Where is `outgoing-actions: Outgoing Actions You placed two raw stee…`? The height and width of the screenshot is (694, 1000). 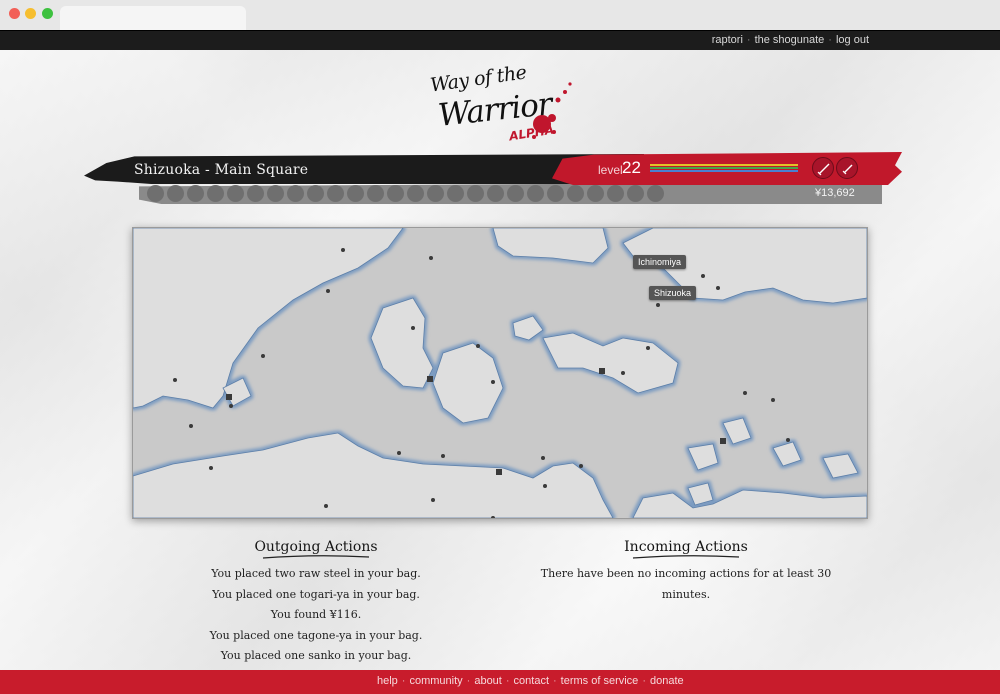 outgoing-actions: Outgoing Actions You placed two raw stee… is located at coordinates (316, 601).